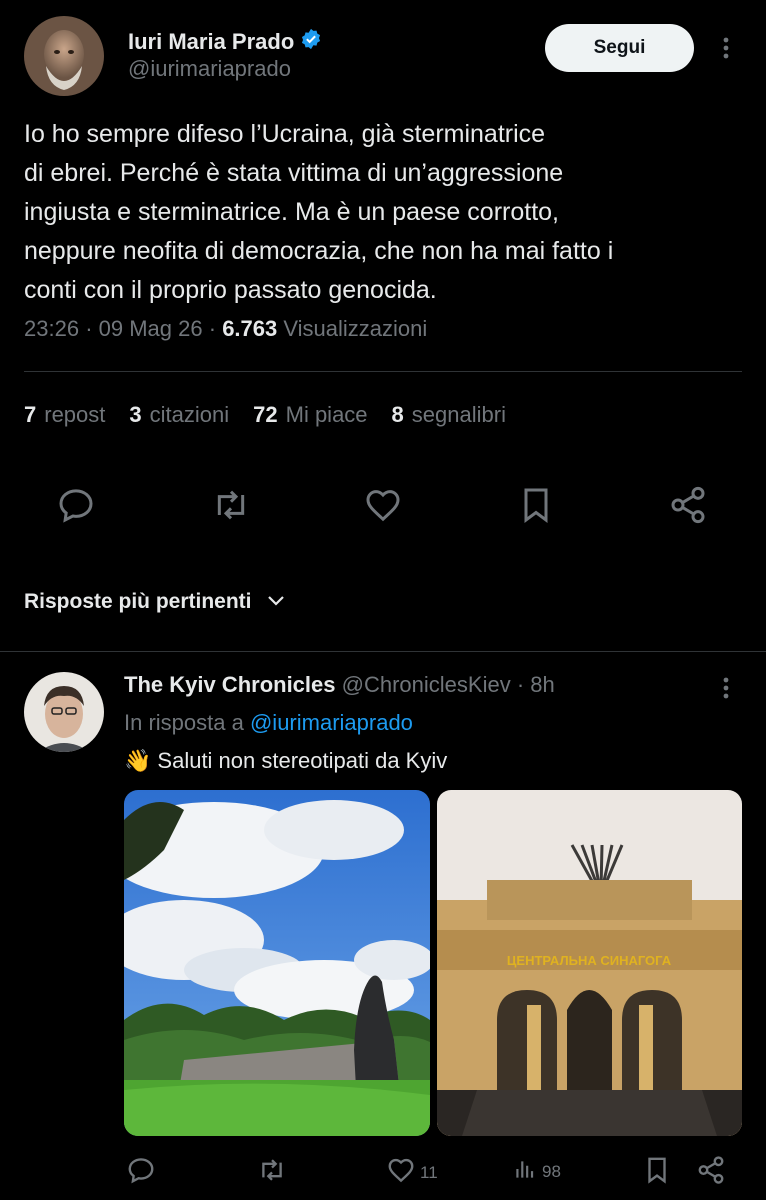  Describe the element at coordinates (726, 688) in the screenshot. I see `reply-more-options-icon` at that location.